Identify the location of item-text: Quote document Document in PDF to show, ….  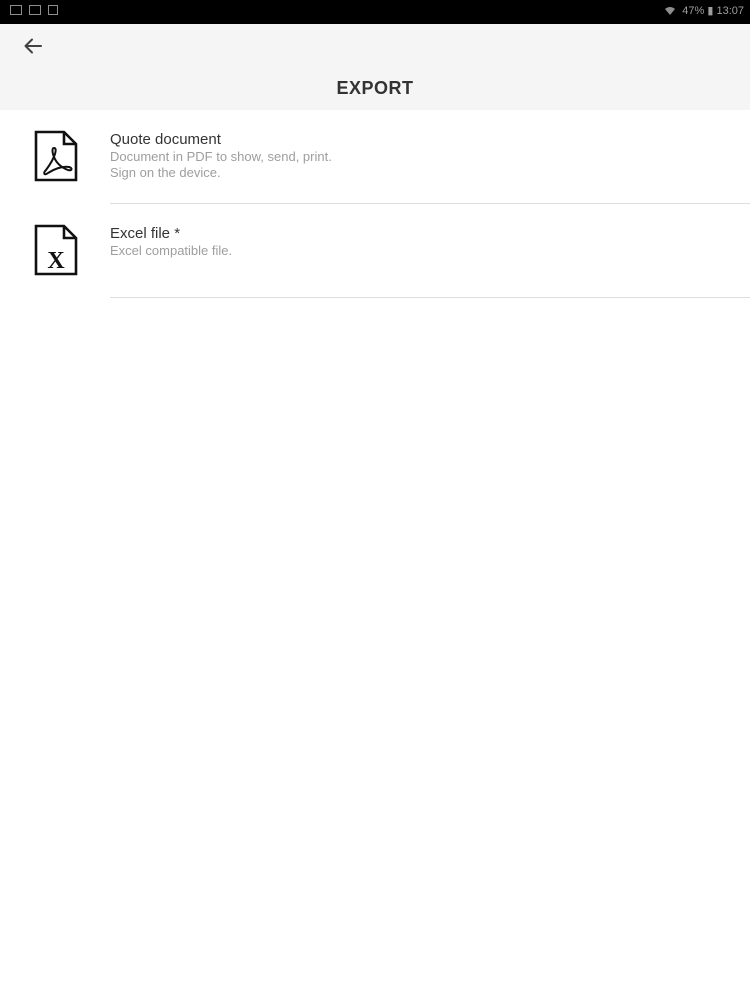
(420, 156).